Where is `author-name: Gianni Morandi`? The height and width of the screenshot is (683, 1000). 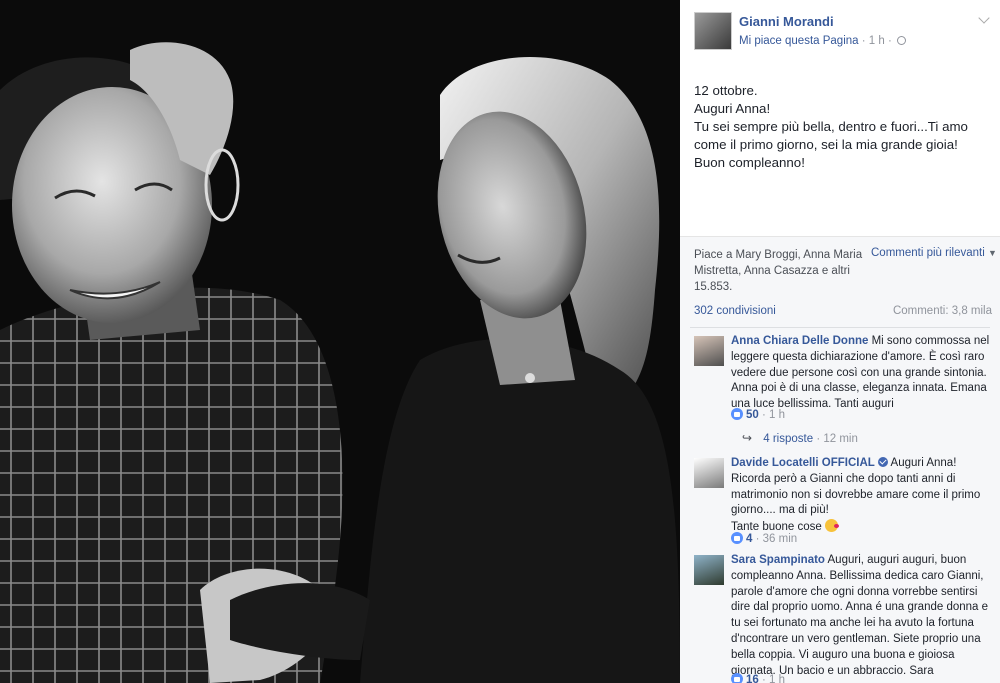
author-name: Gianni Morandi is located at coordinates (786, 21).